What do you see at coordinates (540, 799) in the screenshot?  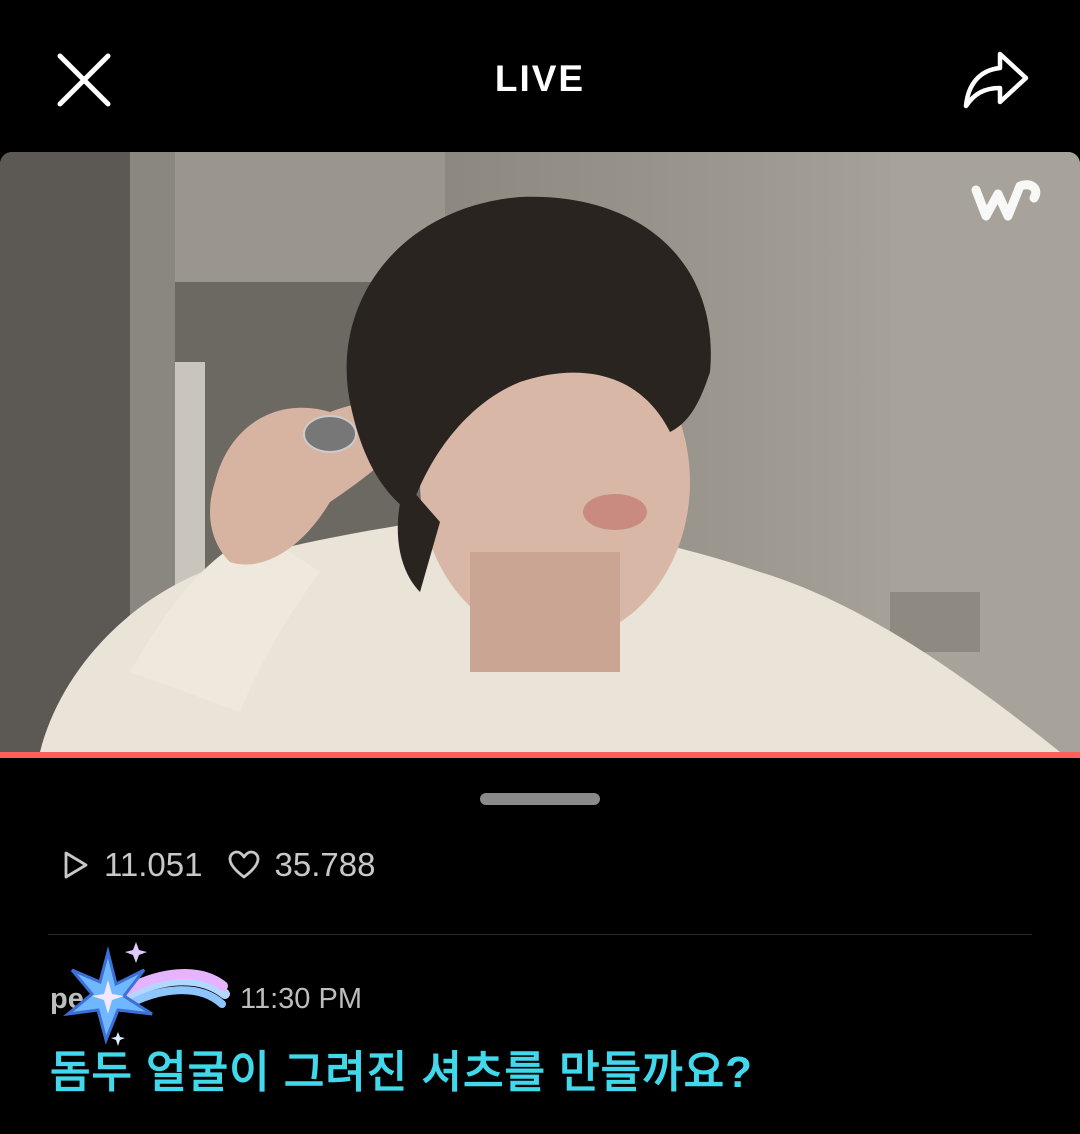 I see `sheet-drag-handle` at bounding box center [540, 799].